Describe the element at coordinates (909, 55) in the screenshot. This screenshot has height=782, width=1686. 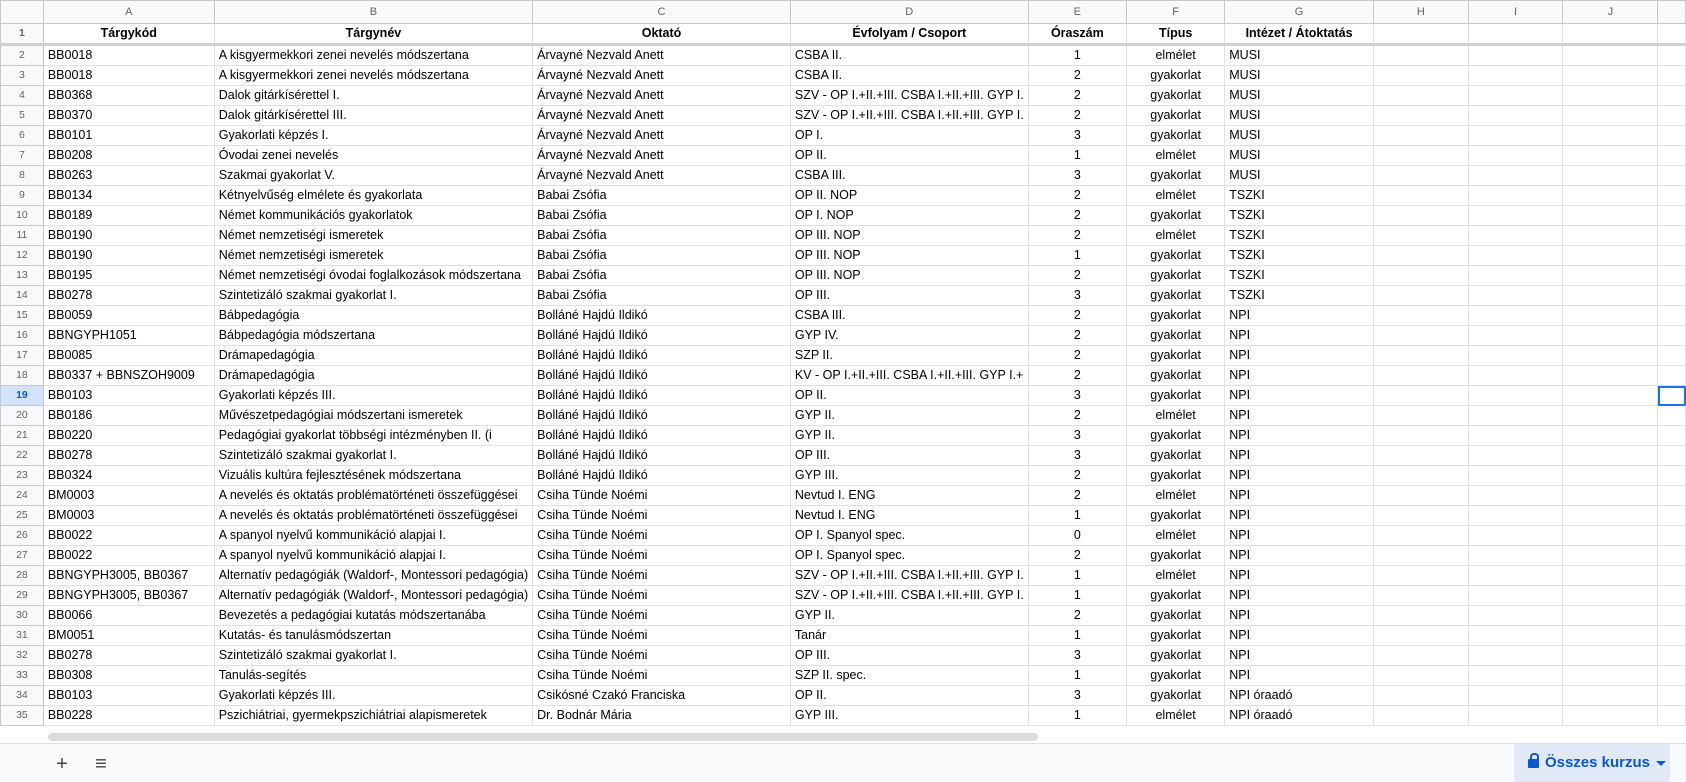
I see `cell-d: CSBA II.` at that location.